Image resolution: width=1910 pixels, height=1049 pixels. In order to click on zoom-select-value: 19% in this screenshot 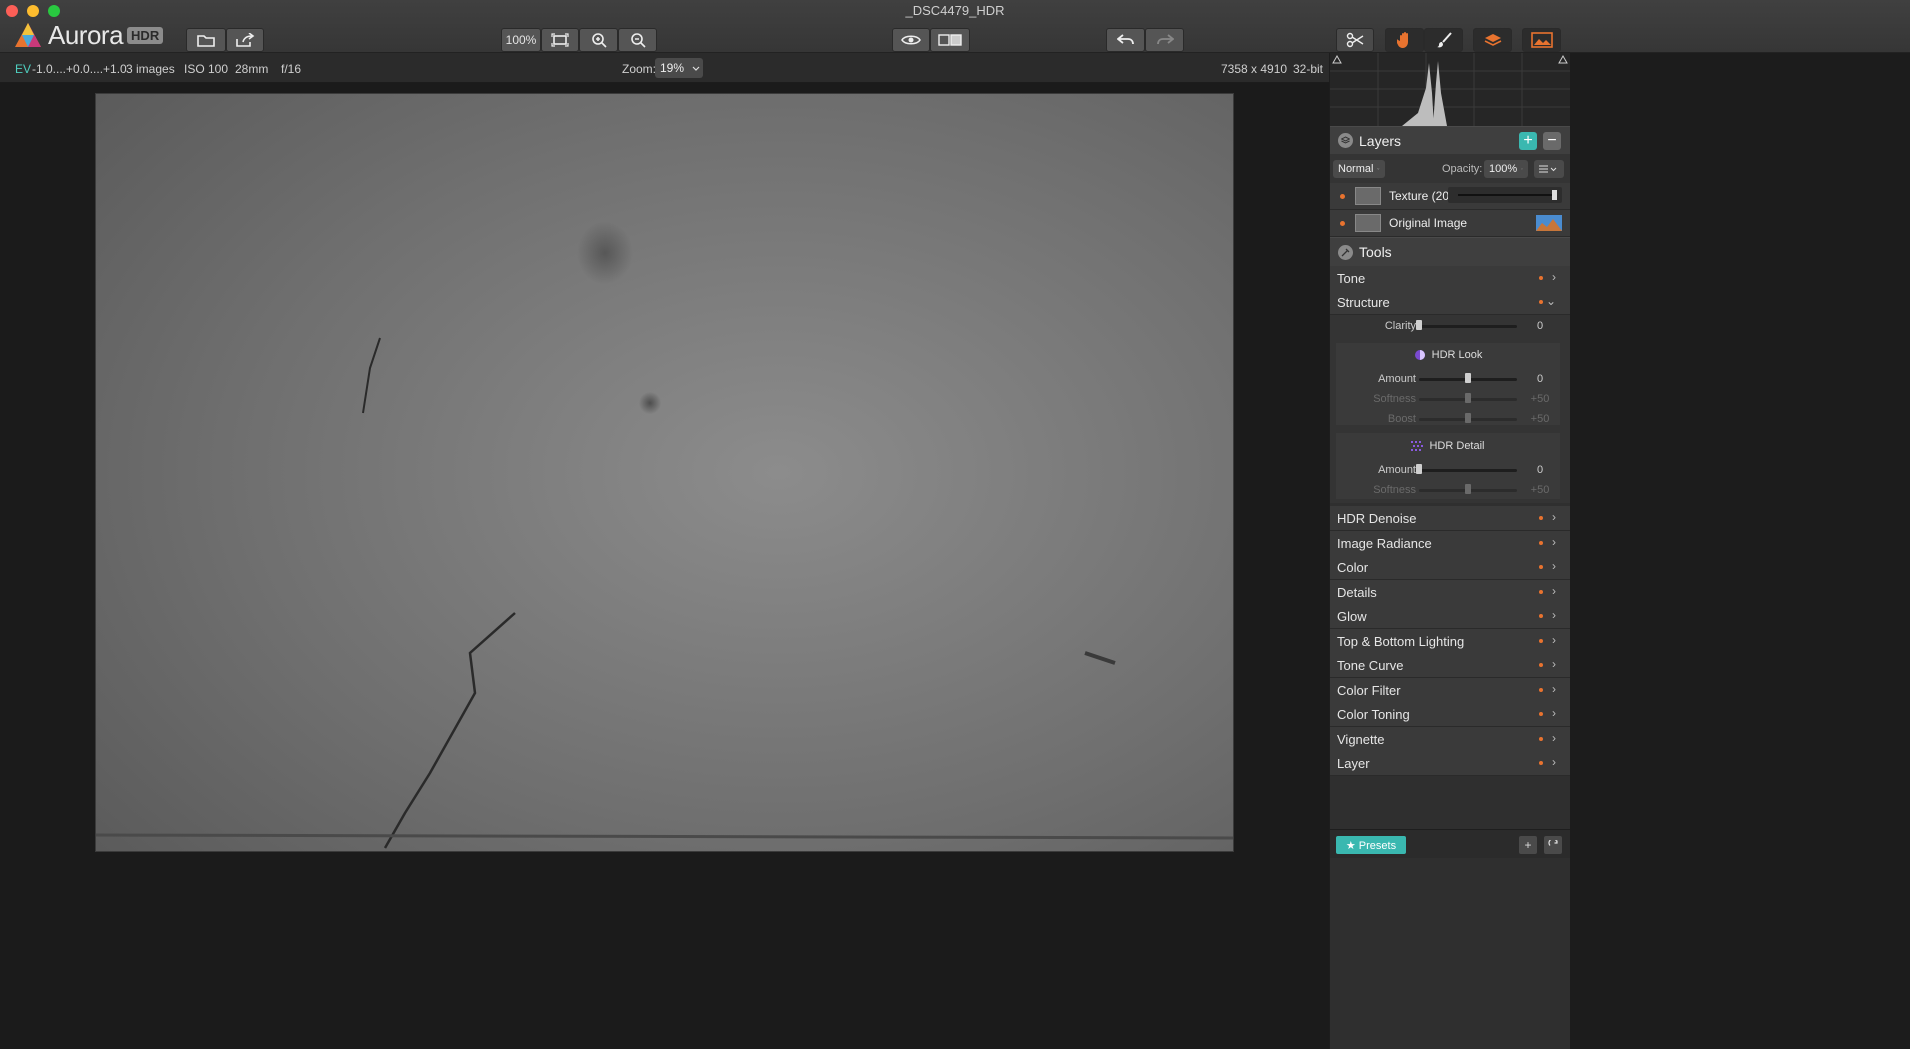, I will do `click(672, 68)`.